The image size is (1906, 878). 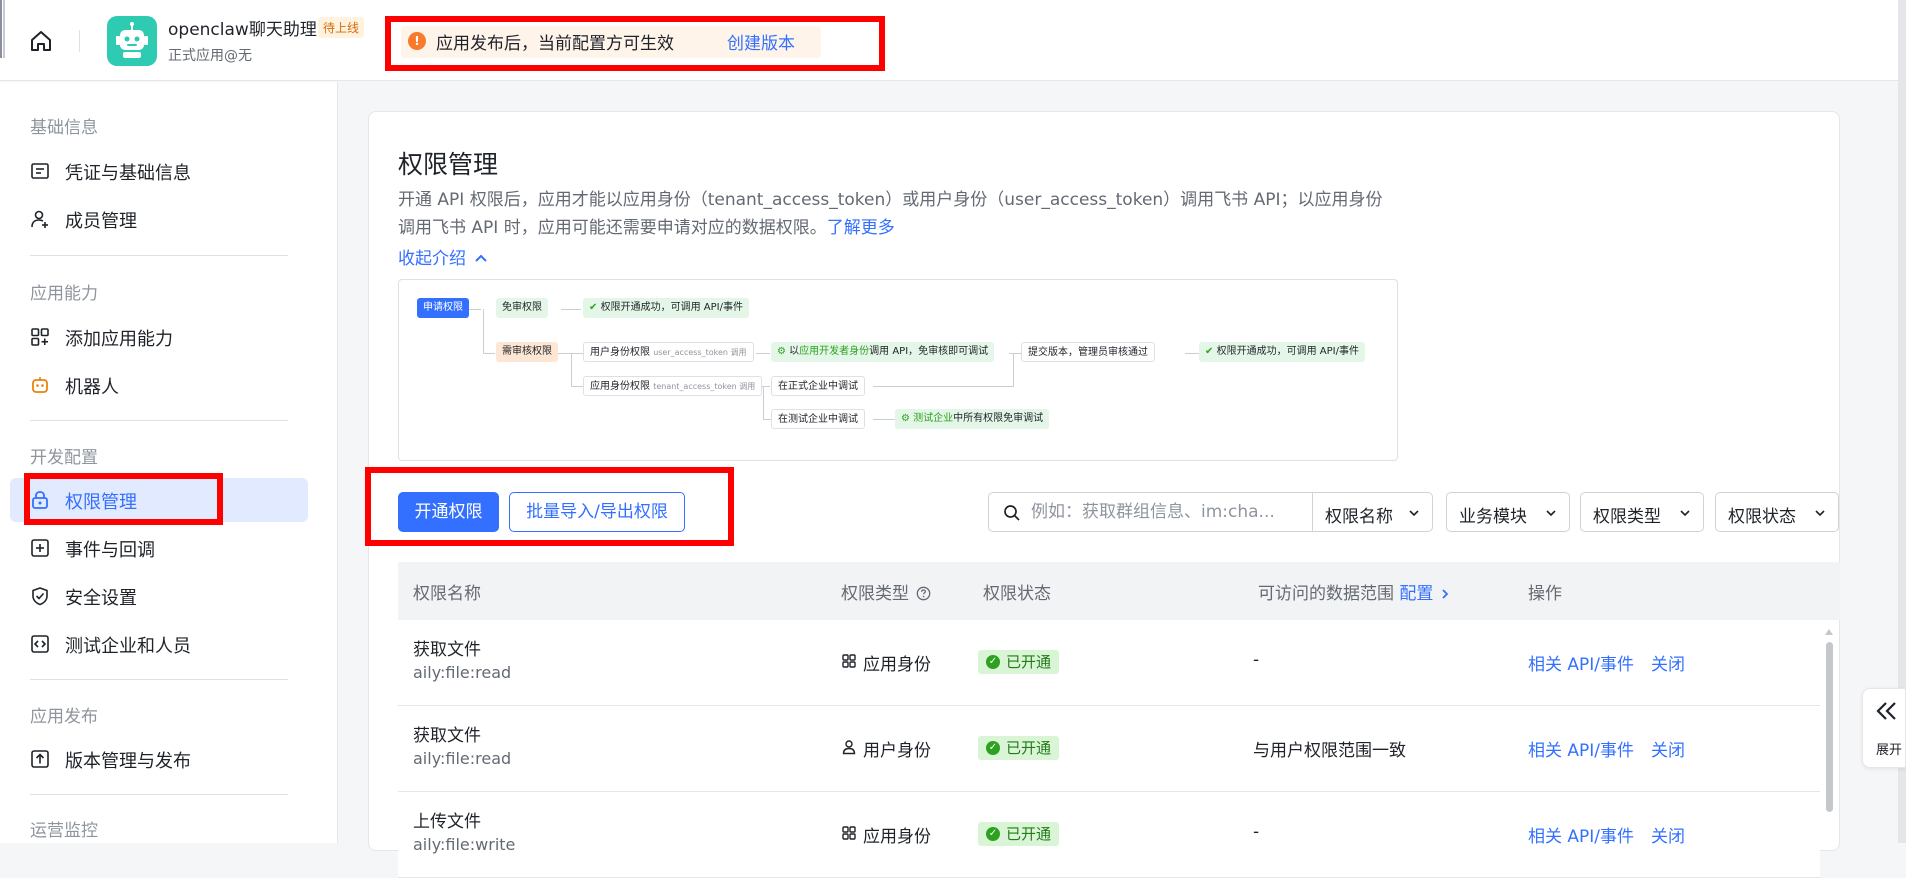 I want to click on data-scope: -, so click(x=1256, y=832).